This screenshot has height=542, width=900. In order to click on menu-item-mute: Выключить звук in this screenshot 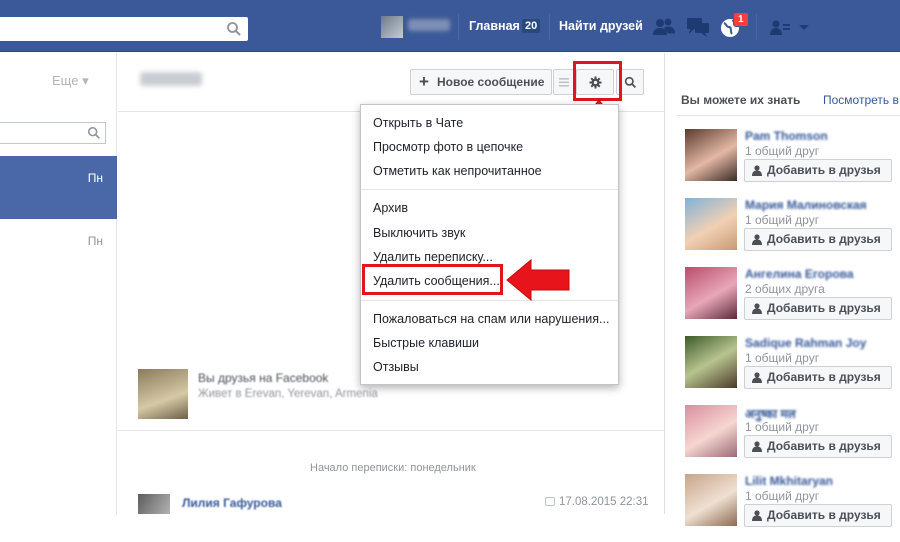, I will do `click(419, 233)`.